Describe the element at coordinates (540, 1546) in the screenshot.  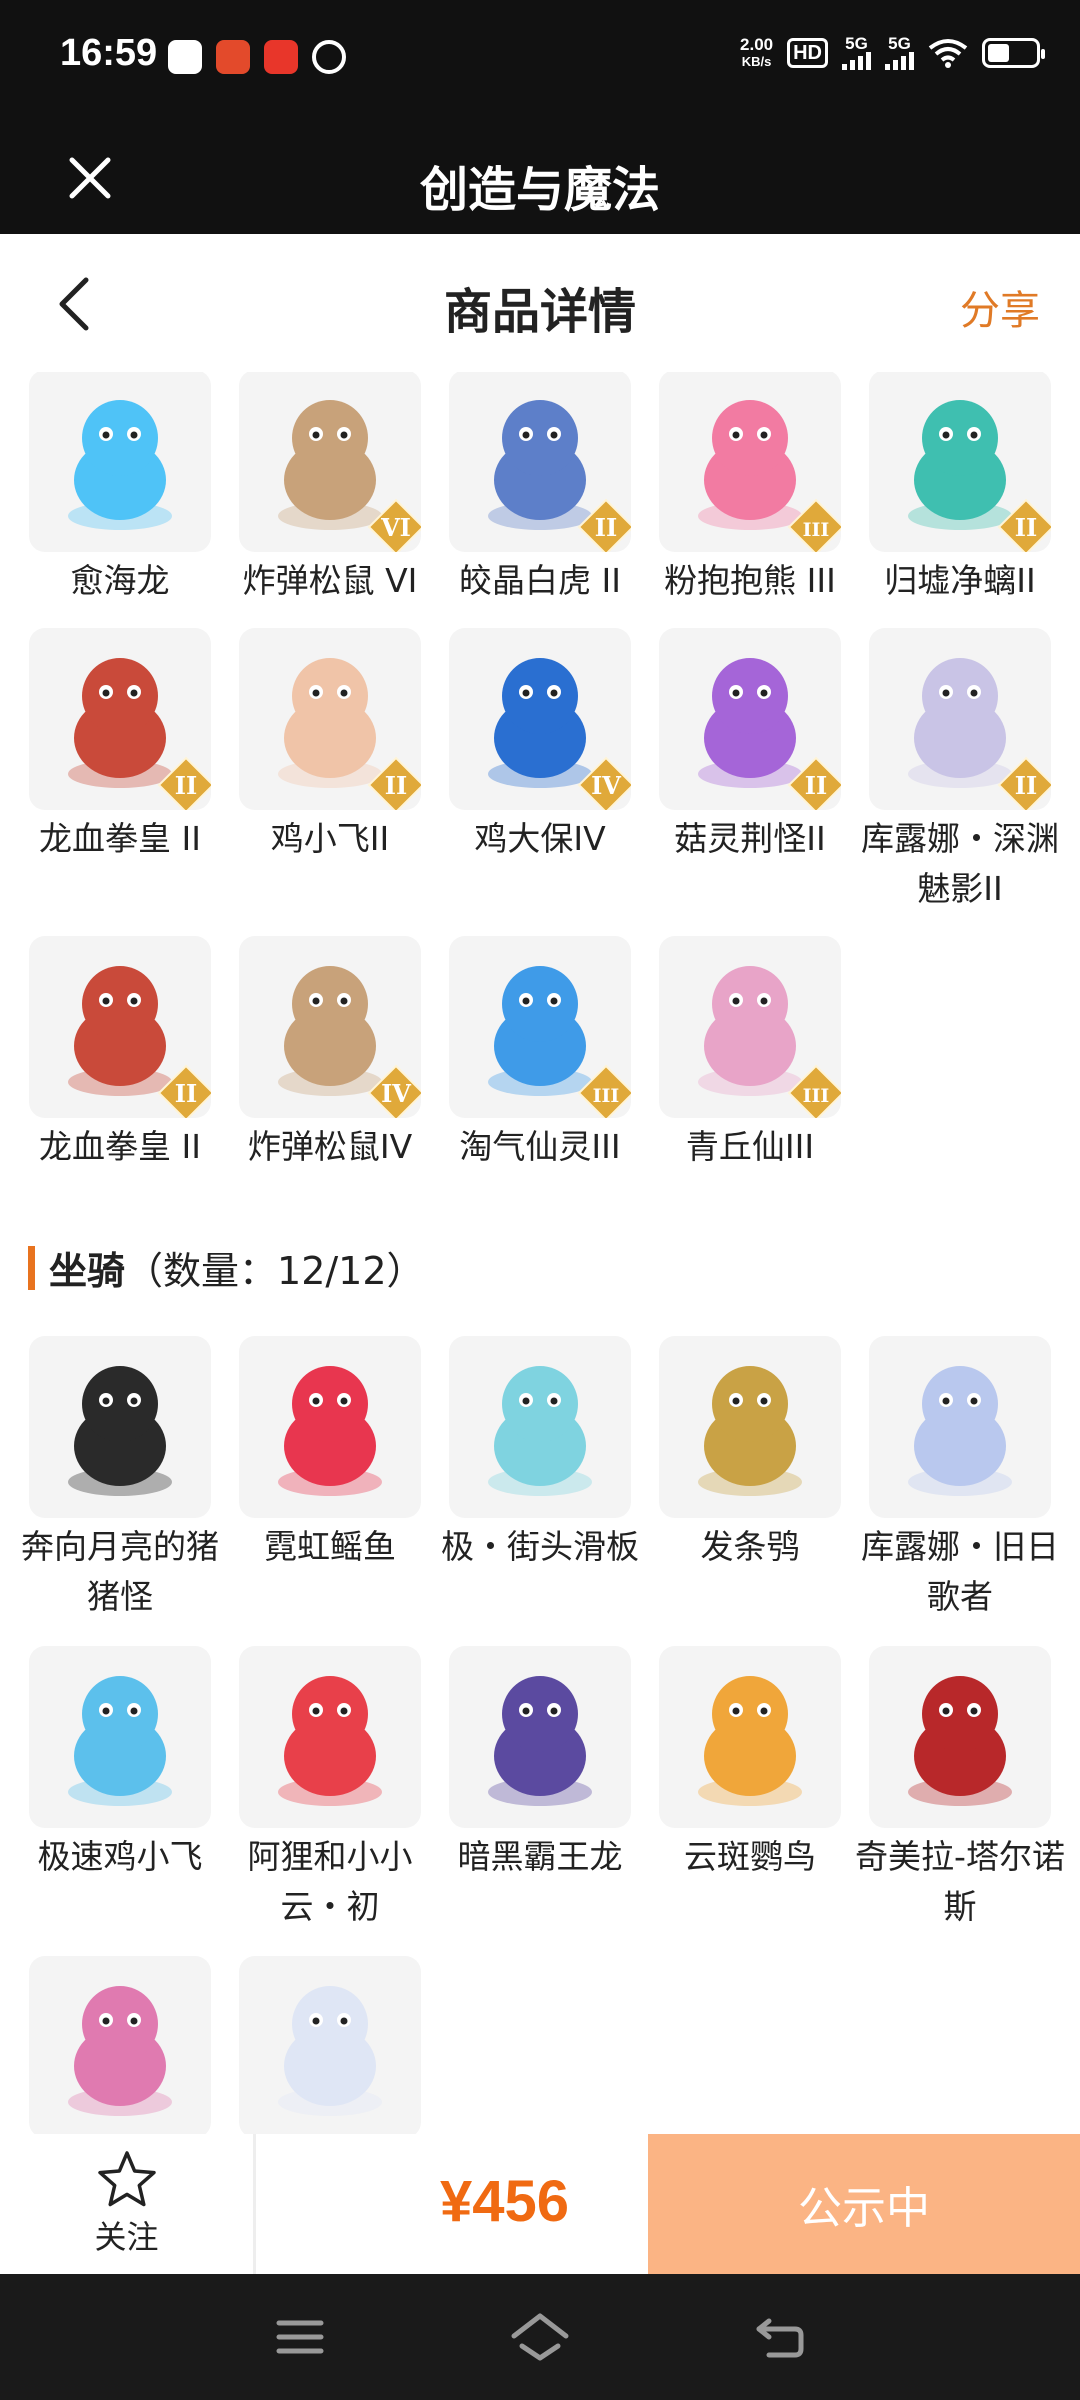
I see `mount-name: 极・街头滑板` at that location.